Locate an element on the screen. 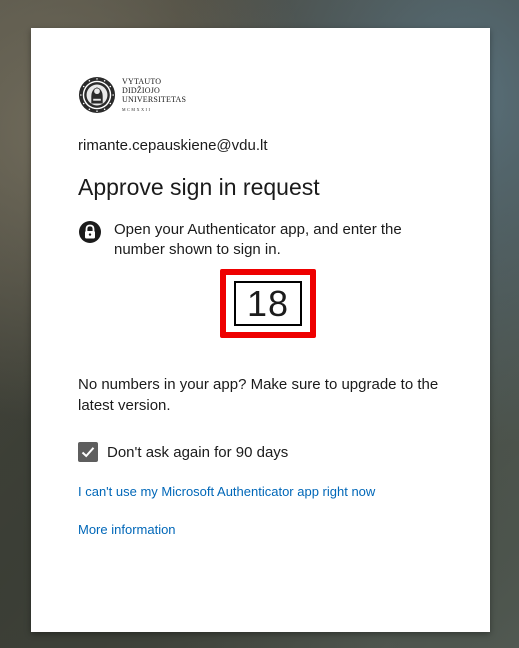  dont-ask-again-label: Don't ask again for 90 days is located at coordinates (198, 452).